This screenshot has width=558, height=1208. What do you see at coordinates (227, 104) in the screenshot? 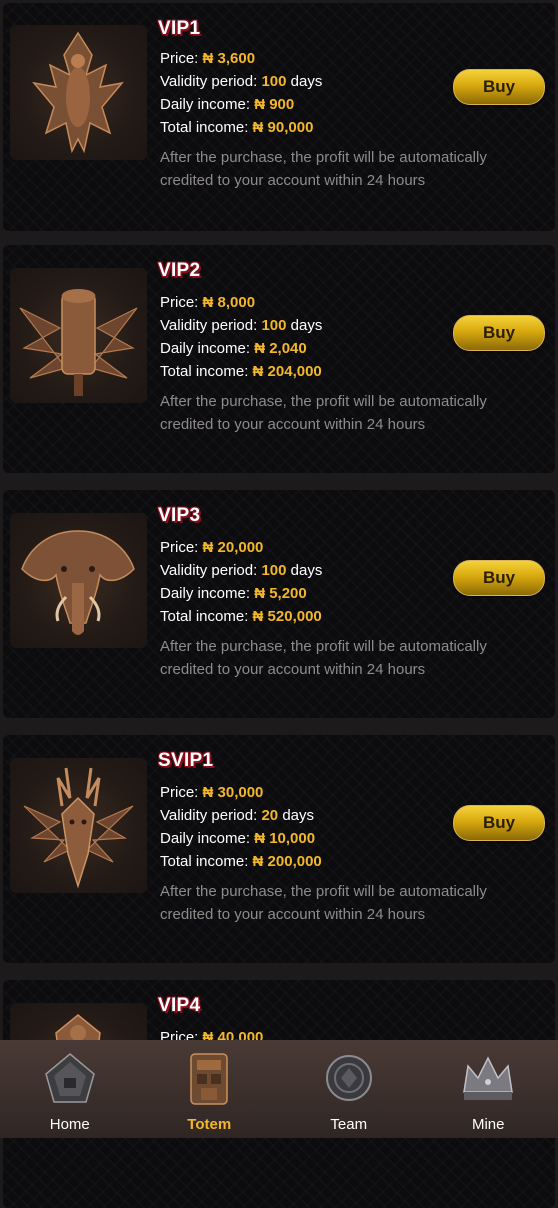
I see `daily-income-row: Daily income: ₦ 900` at bounding box center [227, 104].